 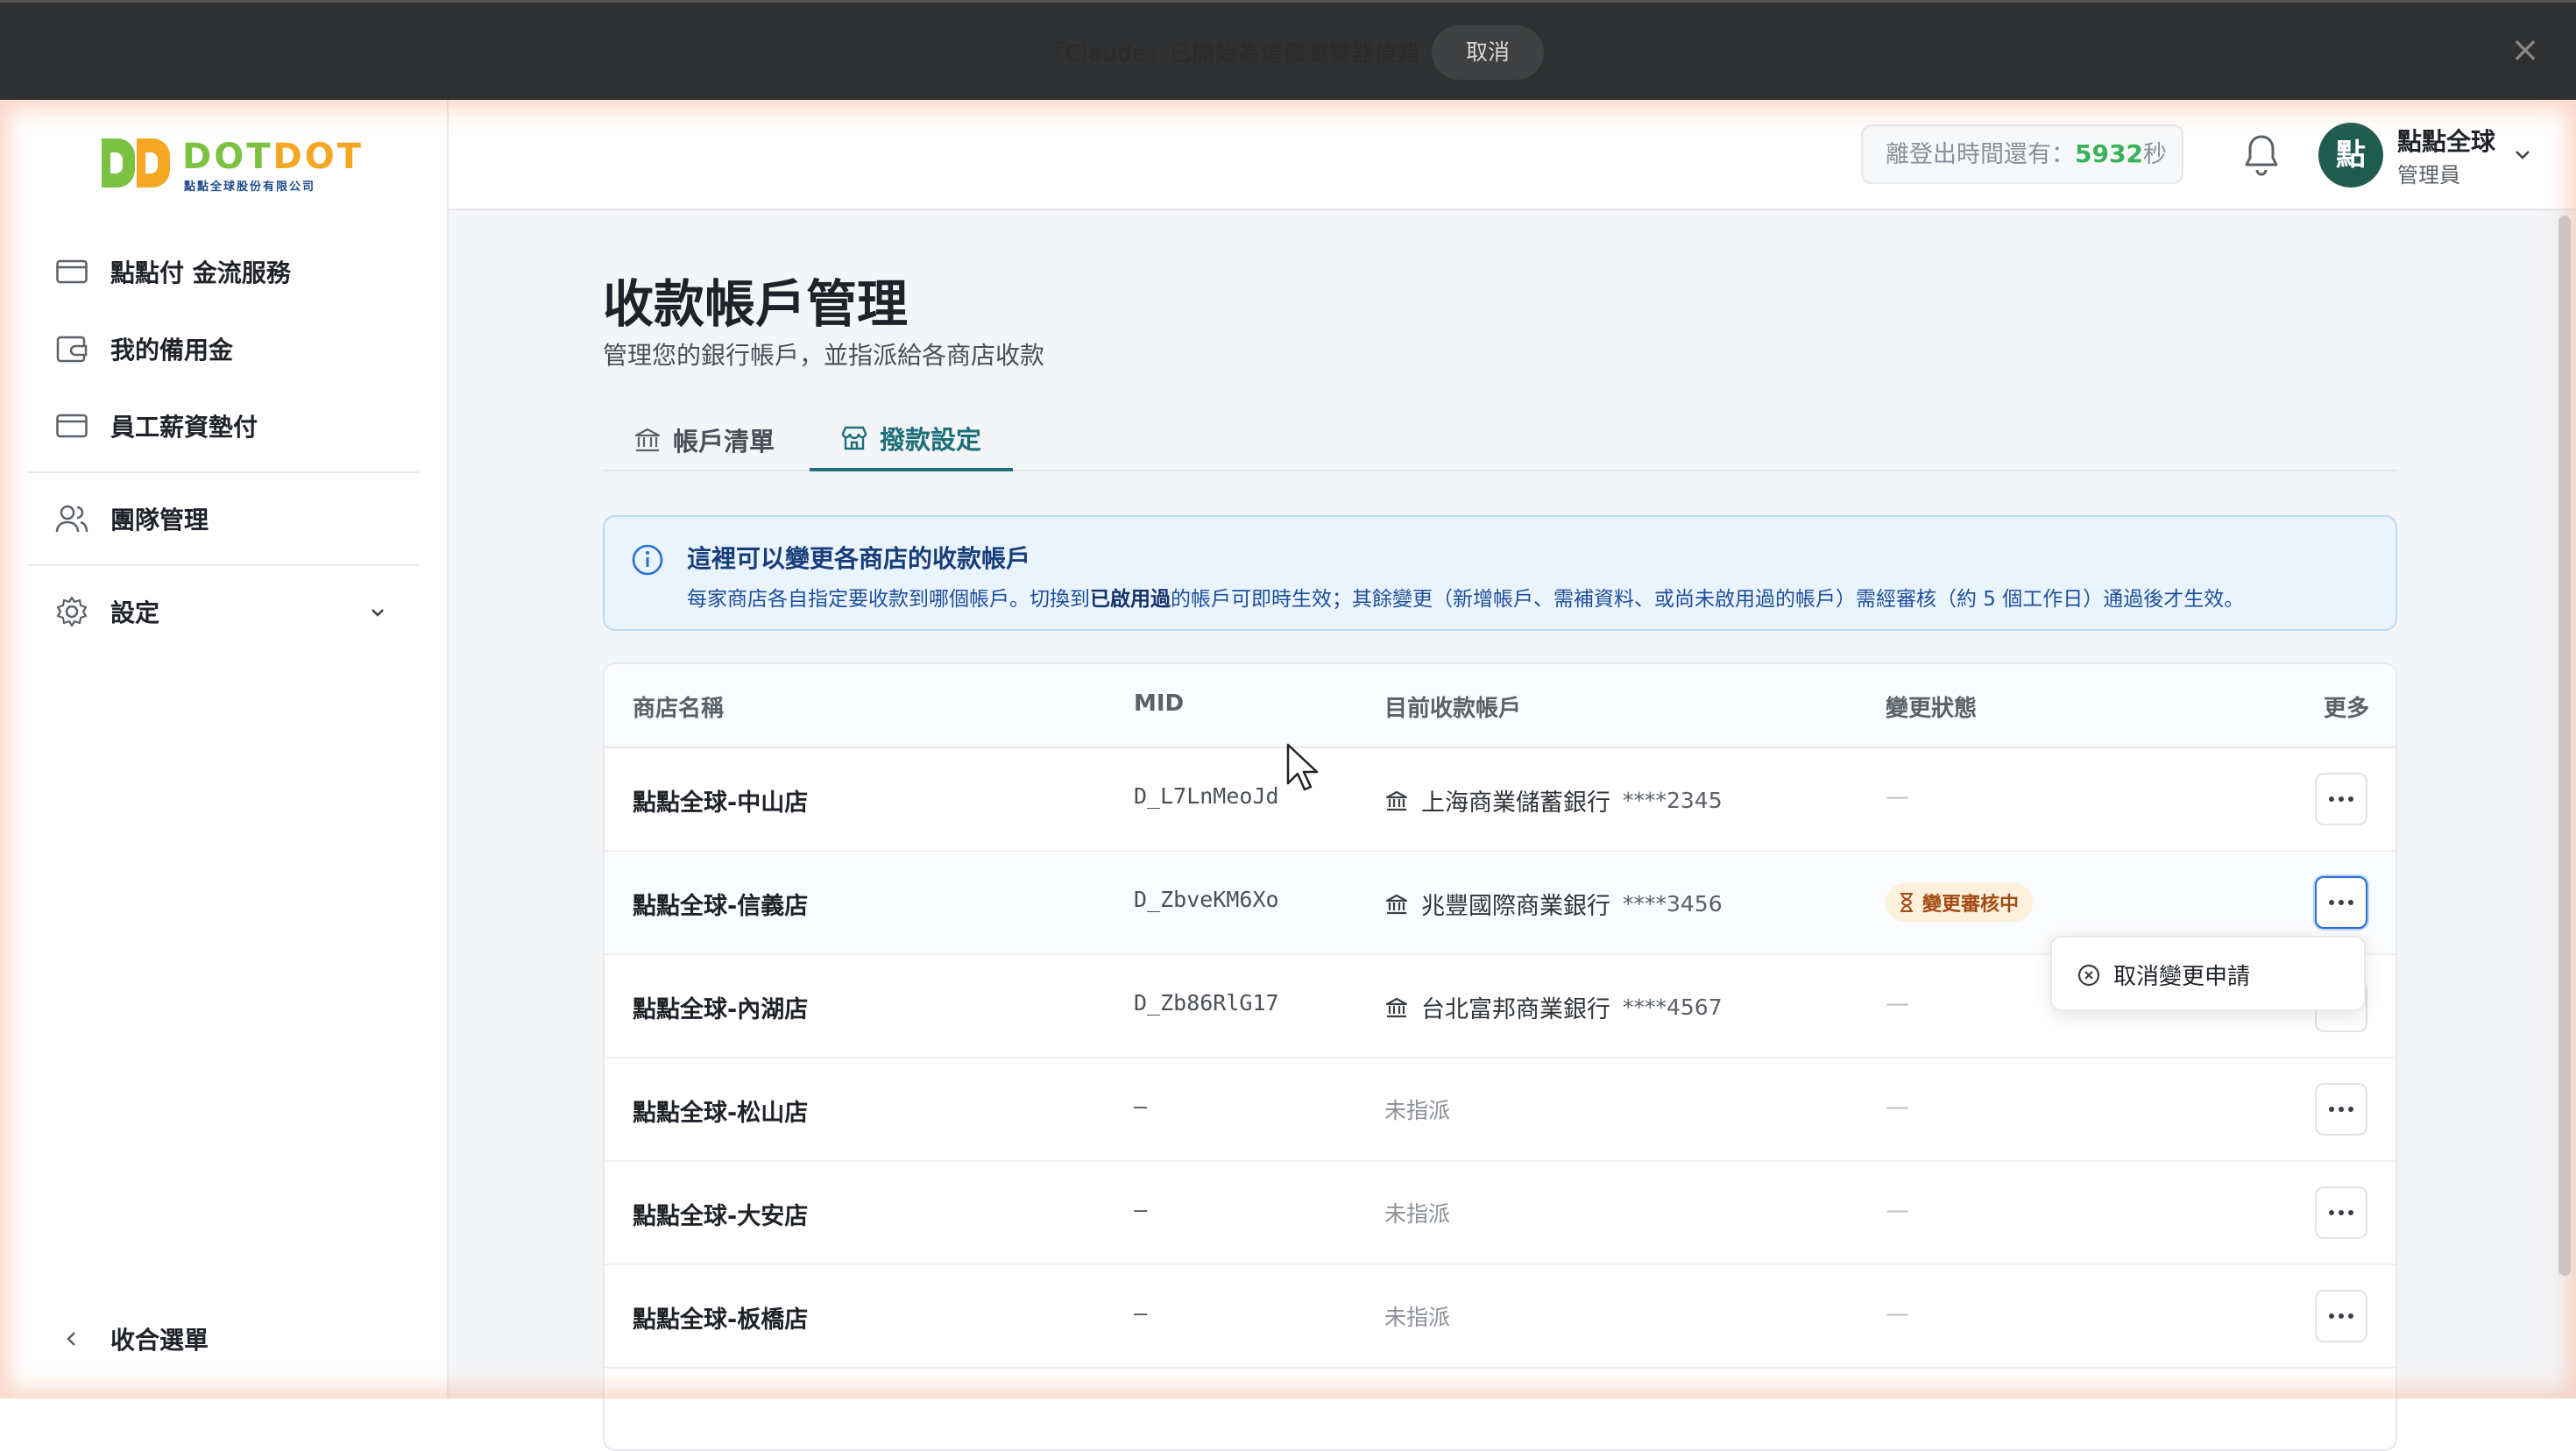 What do you see at coordinates (2564, 746) in the screenshot?
I see `scrollbar-thumb` at bounding box center [2564, 746].